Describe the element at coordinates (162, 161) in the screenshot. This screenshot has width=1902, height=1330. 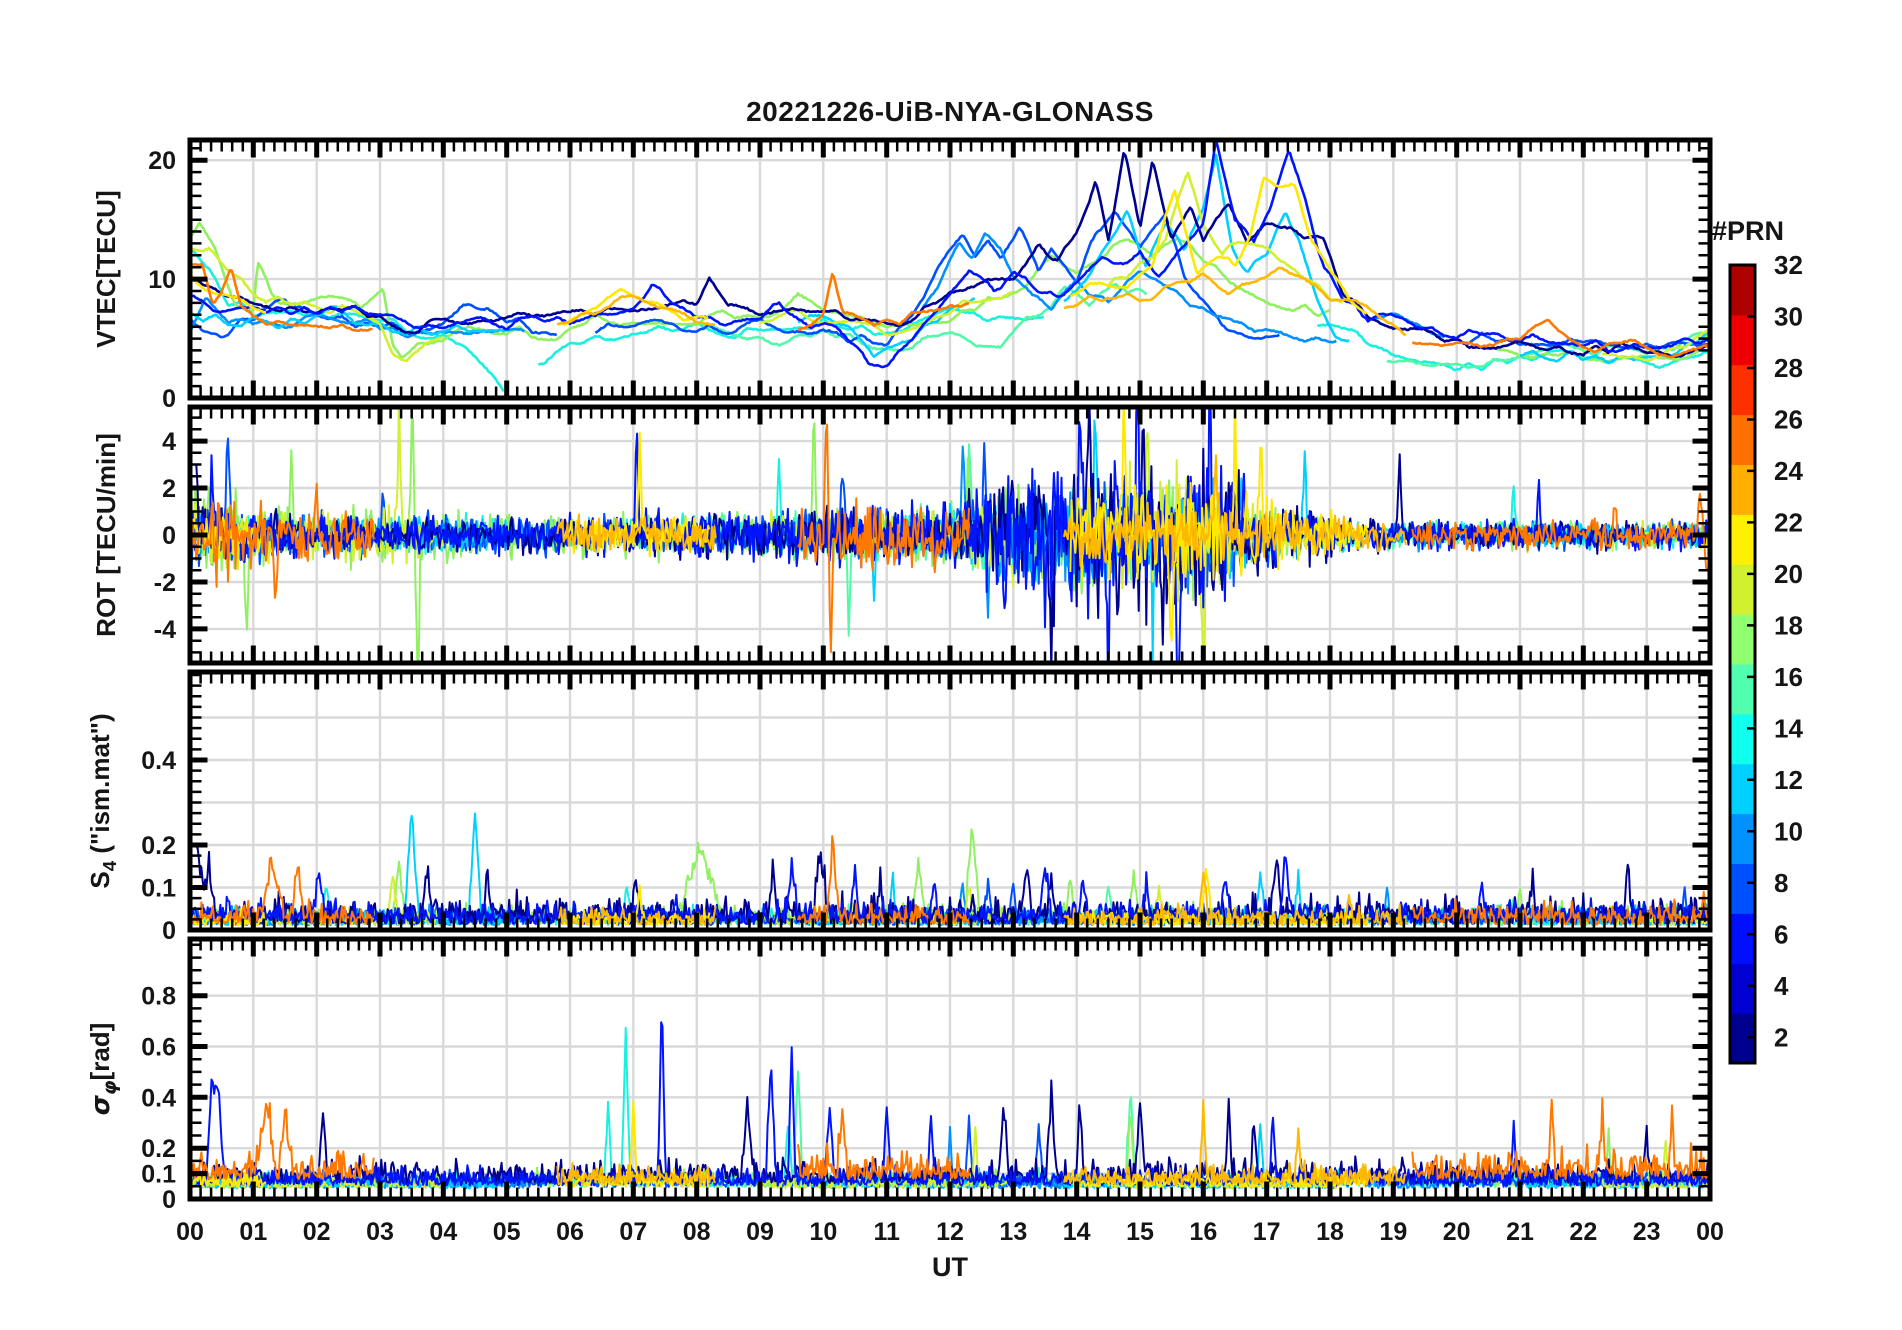
I see `ytick-label-vtec: 20` at that location.